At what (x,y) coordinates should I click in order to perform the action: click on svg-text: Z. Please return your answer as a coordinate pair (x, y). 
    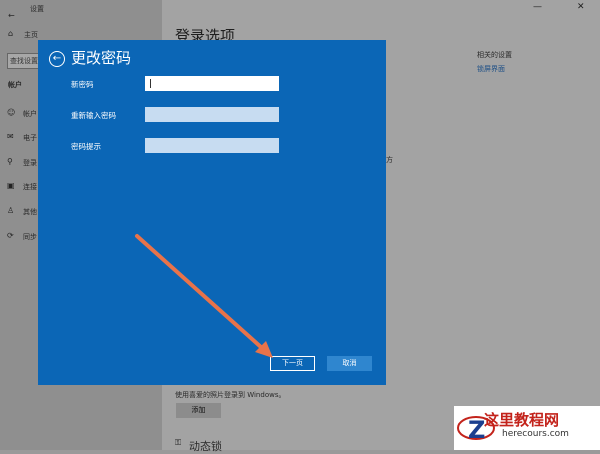
    Looking at the image, I should click on (476, 430).